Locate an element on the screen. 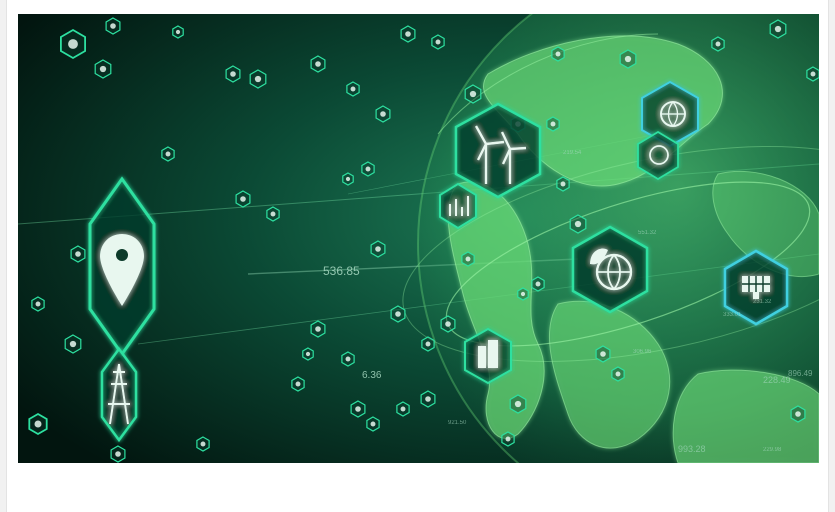 The height and width of the screenshot is (512, 835). numeric-label: 228.49 is located at coordinates (777, 380).